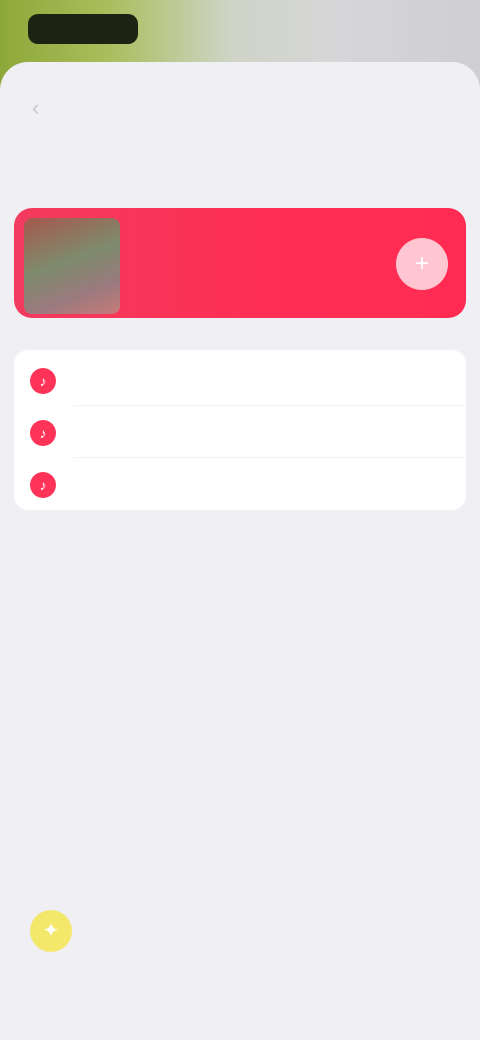 The image size is (480, 1040). I want to click on navigation-bar: ‹, so click(240, 108).